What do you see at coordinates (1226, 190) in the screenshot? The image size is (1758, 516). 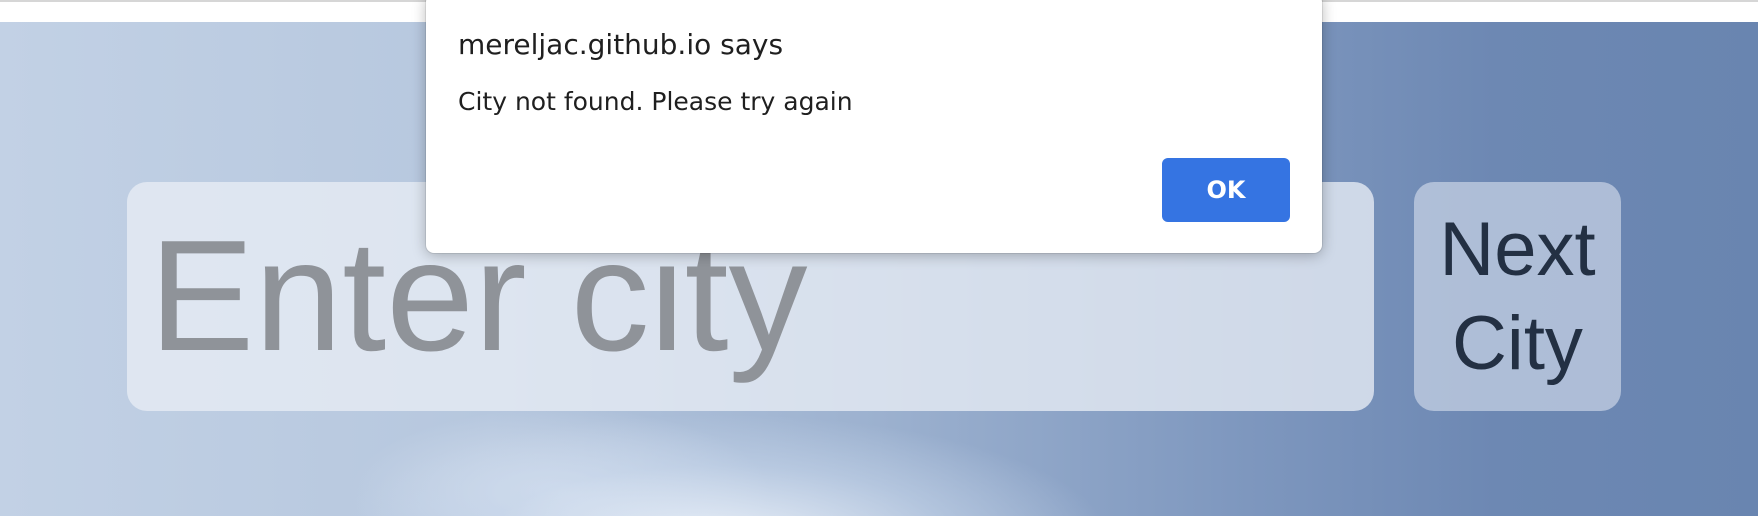 I see `alert-ok-button: OK` at bounding box center [1226, 190].